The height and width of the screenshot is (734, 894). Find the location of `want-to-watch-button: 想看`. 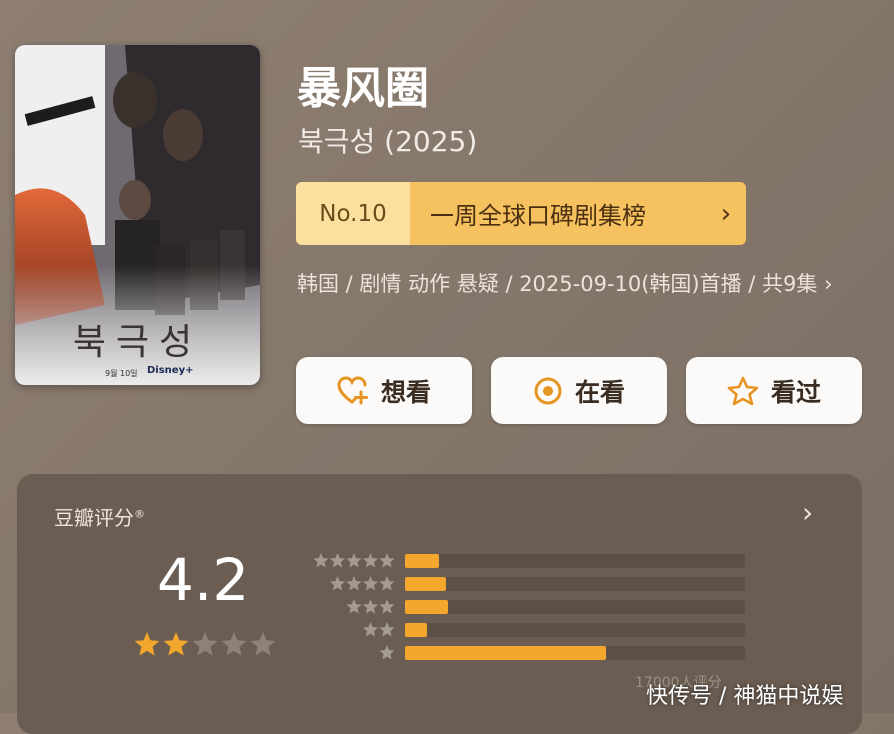

want-to-watch-button: 想看 is located at coordinates (384, 390).